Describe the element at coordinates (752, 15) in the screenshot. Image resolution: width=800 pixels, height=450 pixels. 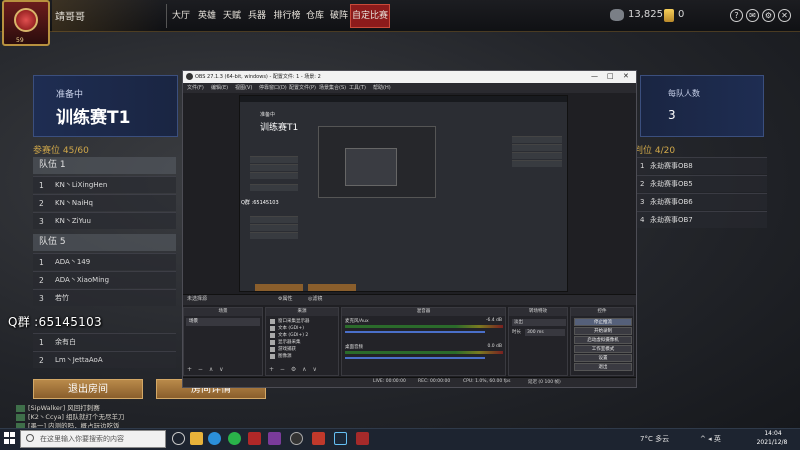
I see `mail-icon: ✉` at that location.